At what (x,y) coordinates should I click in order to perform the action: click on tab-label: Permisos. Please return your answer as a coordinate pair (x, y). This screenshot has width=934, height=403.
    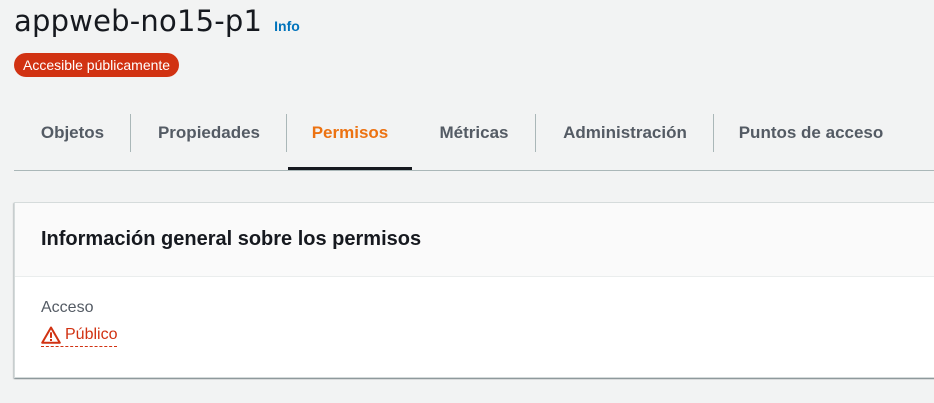
    Looking at the image, I should click on (350, 132).